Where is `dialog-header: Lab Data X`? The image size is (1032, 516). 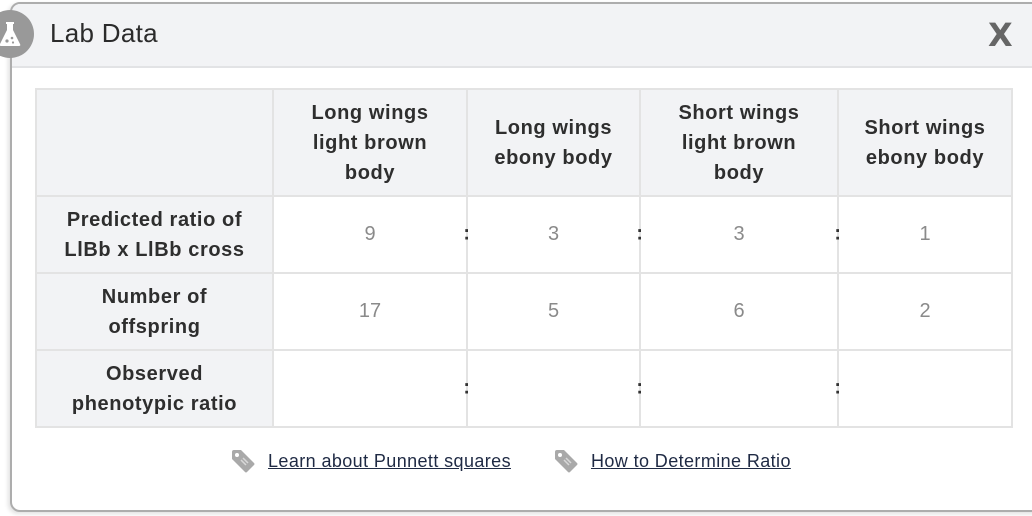 dialog-header: Lab Data X is located at coordinates (522, 36).